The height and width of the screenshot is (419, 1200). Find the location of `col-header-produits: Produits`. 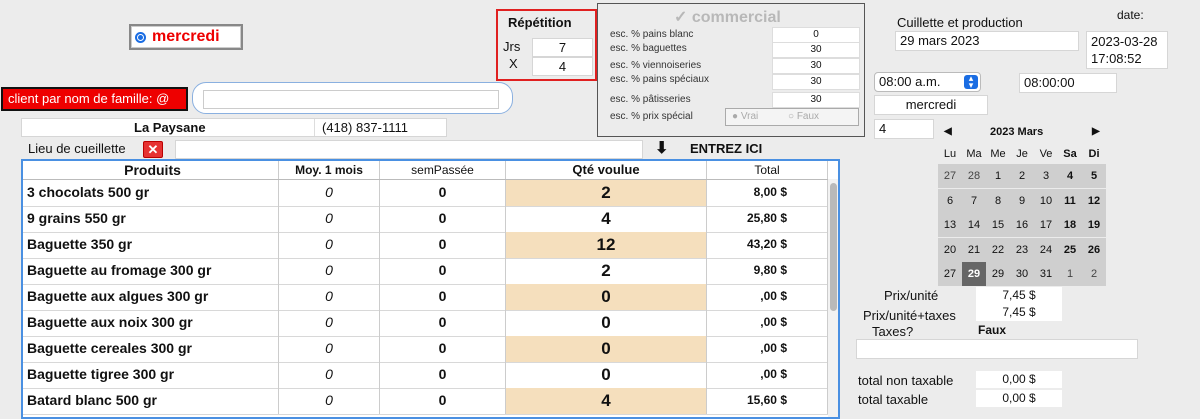

col-header-produits: Produits is located at coordinates (151, 170).